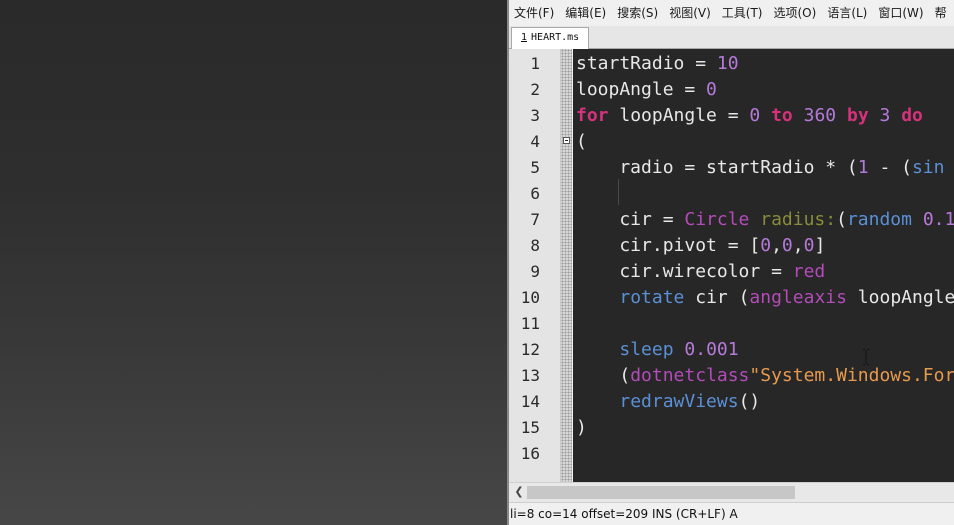  What do you see at coordinates (519, 492) in the screenshot?
I see `chevron-left-icon: ❮` at bounding box center [519, 492].